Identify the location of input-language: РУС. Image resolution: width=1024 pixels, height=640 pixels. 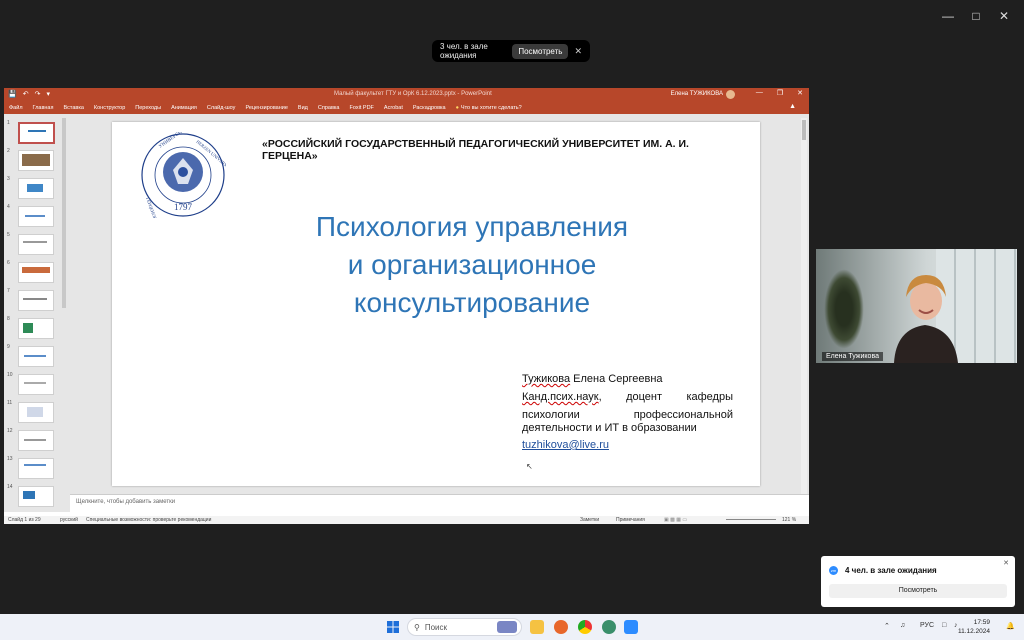
(927, 625).